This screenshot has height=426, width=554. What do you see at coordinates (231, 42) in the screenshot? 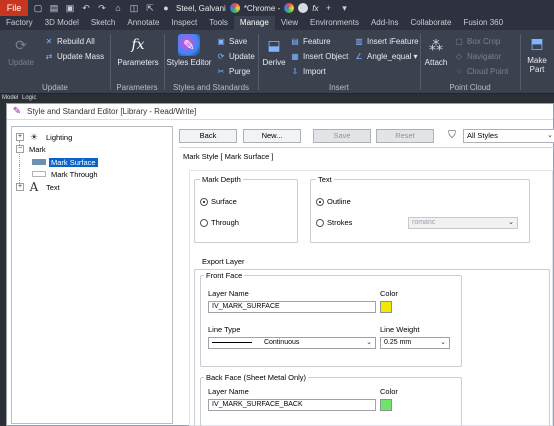
I see `styles-save-button: ▣ Save` at bounding box center [231, 42].